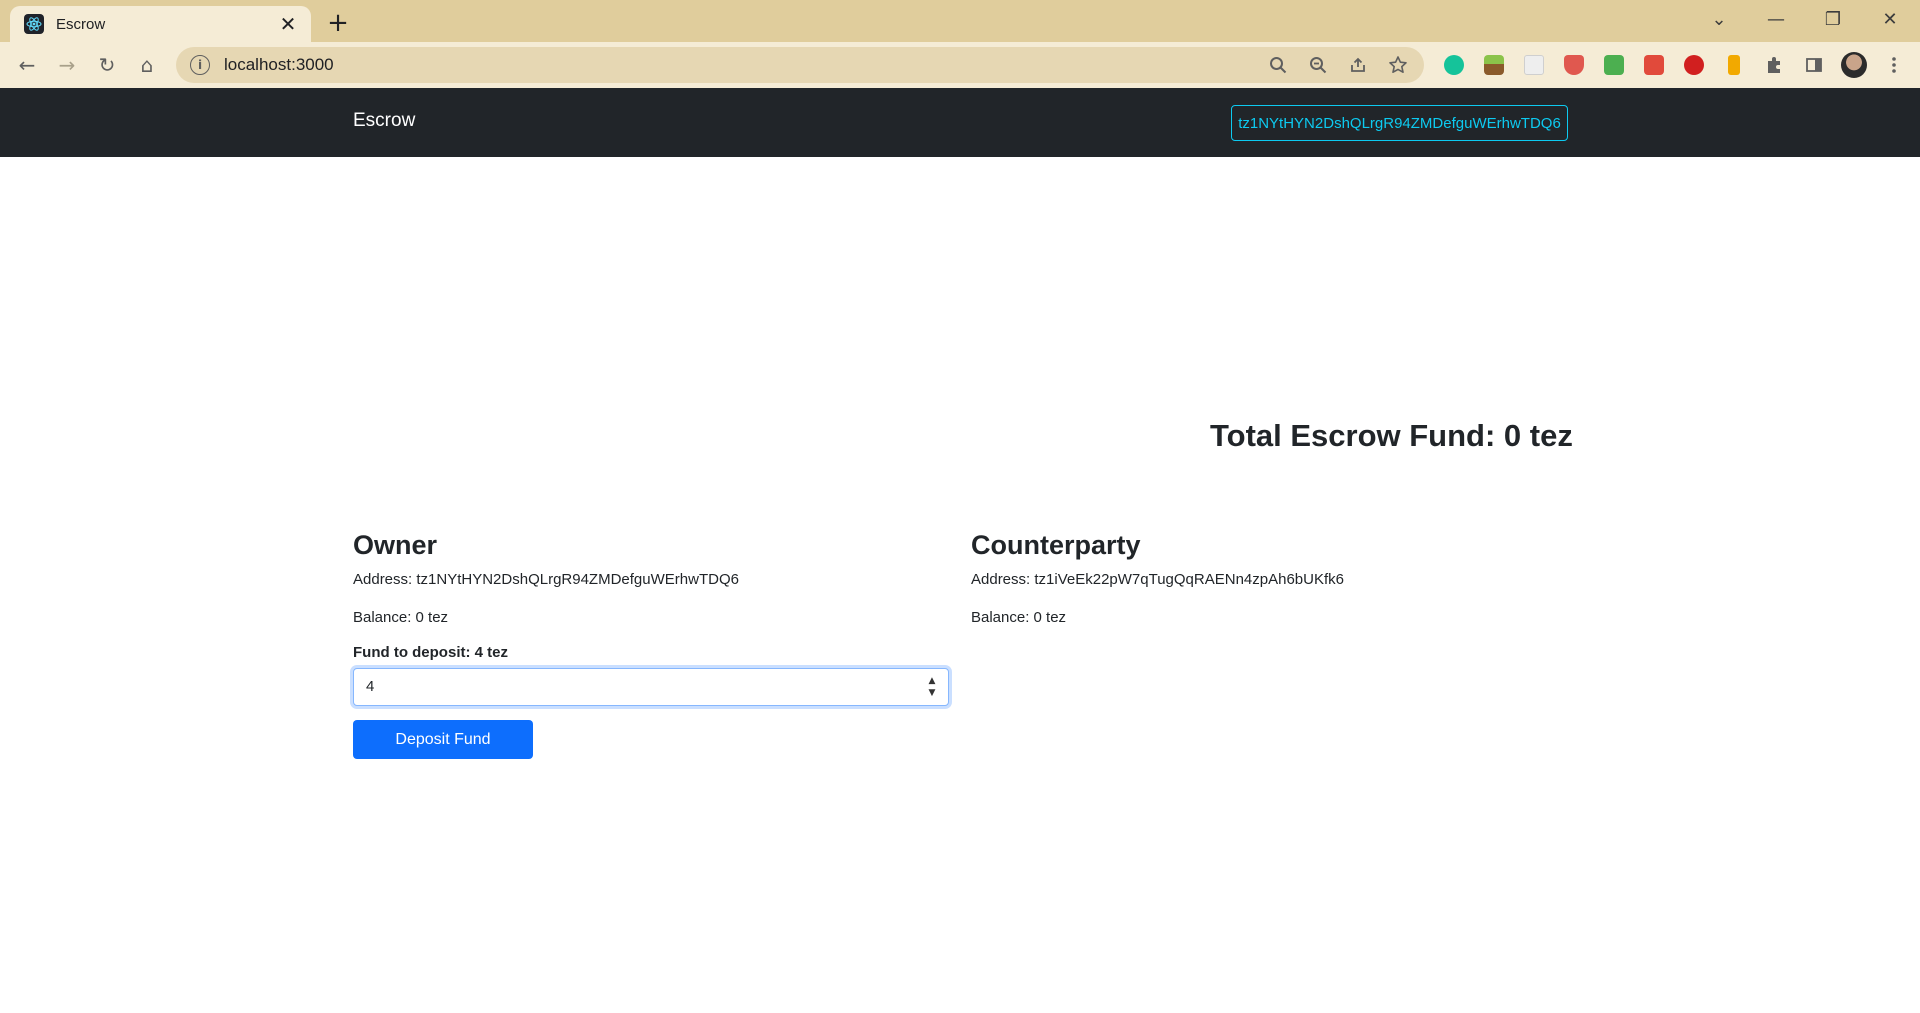 This screenshot has width=1920, height=1013. What do you see at coordinates (443, 739) in the screenshot?
I see `deposit-fund-button: Deposit Fund` at bounding box center [443, 739].